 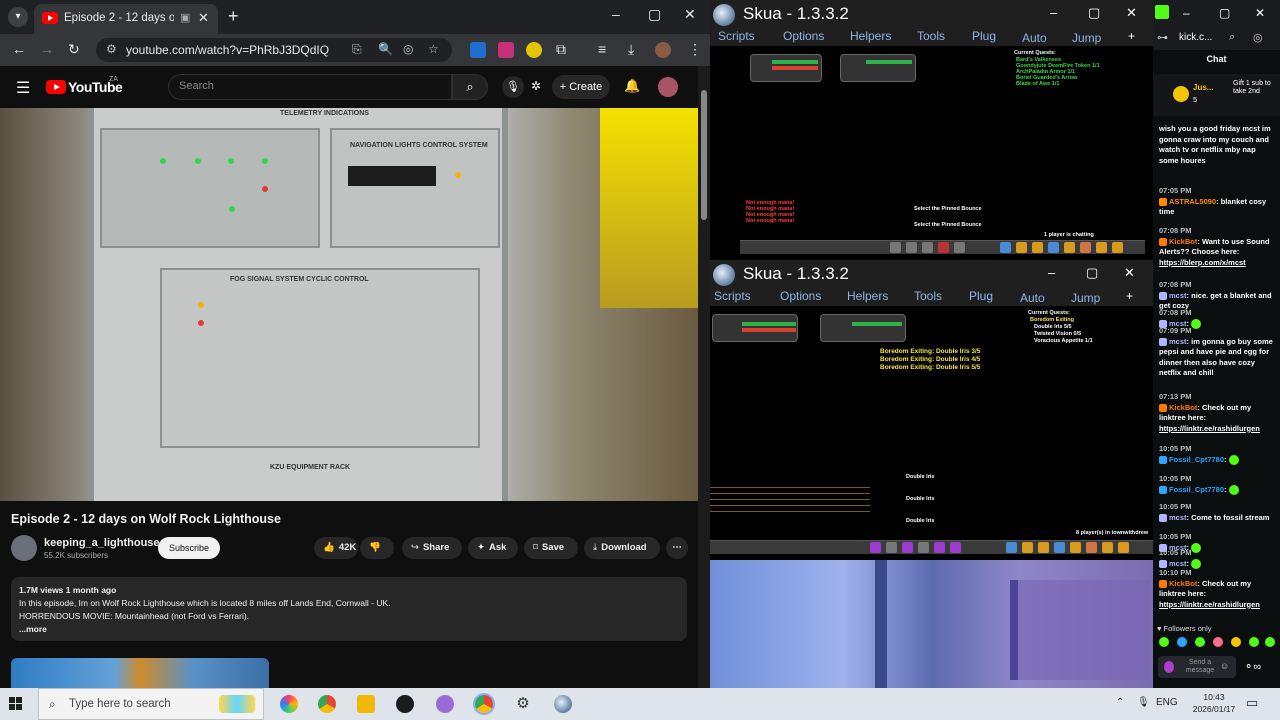 What do you see at coordinates (24, 548) in the screenshot?
I see `channel-avatar` at bounding box center [24, 548].